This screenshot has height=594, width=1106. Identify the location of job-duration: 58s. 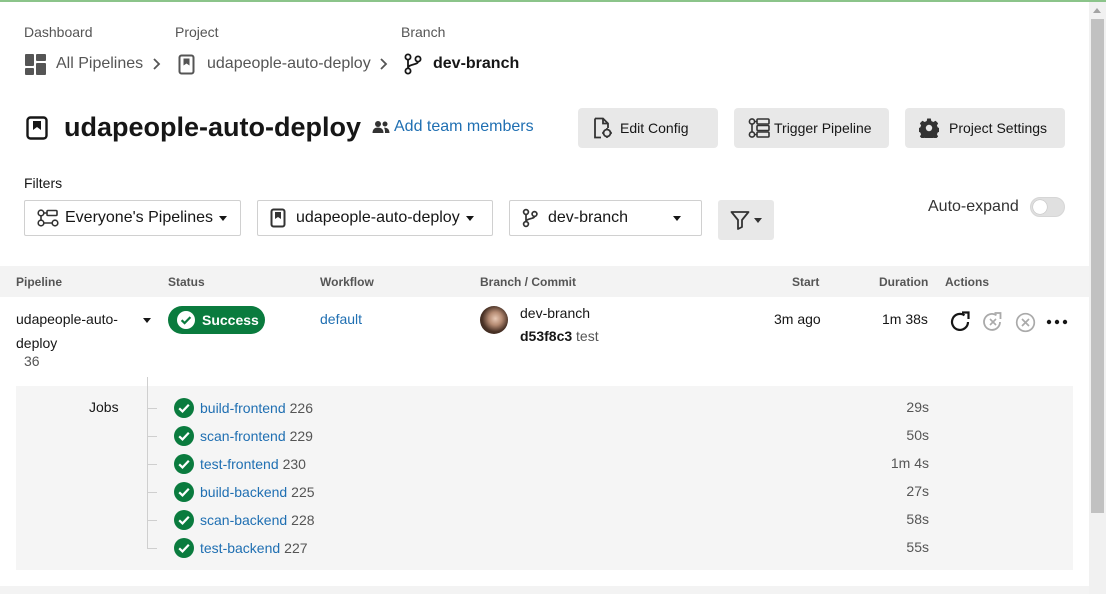
(917, 519).